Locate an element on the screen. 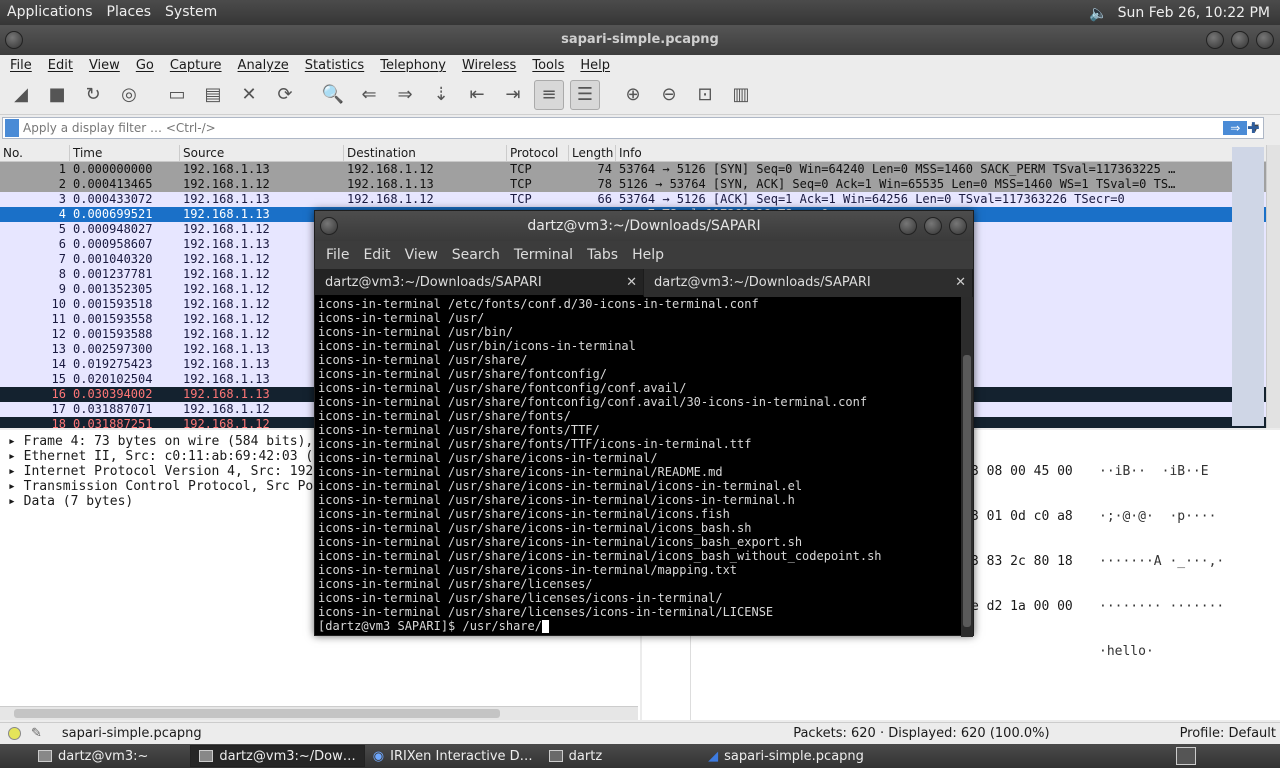 The height and width of the screenshot is (768, 1280). cell-time: 0.000000000 is located at coordinates (113, 169).